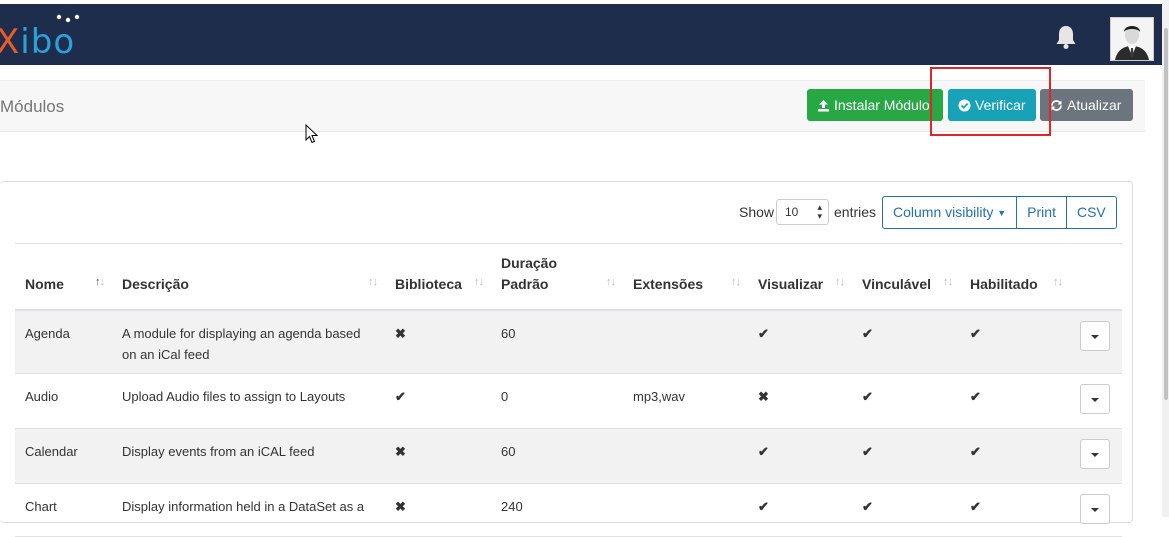  I want to click on column-visibility-button: Column visibility ▼, so click(950, 212).